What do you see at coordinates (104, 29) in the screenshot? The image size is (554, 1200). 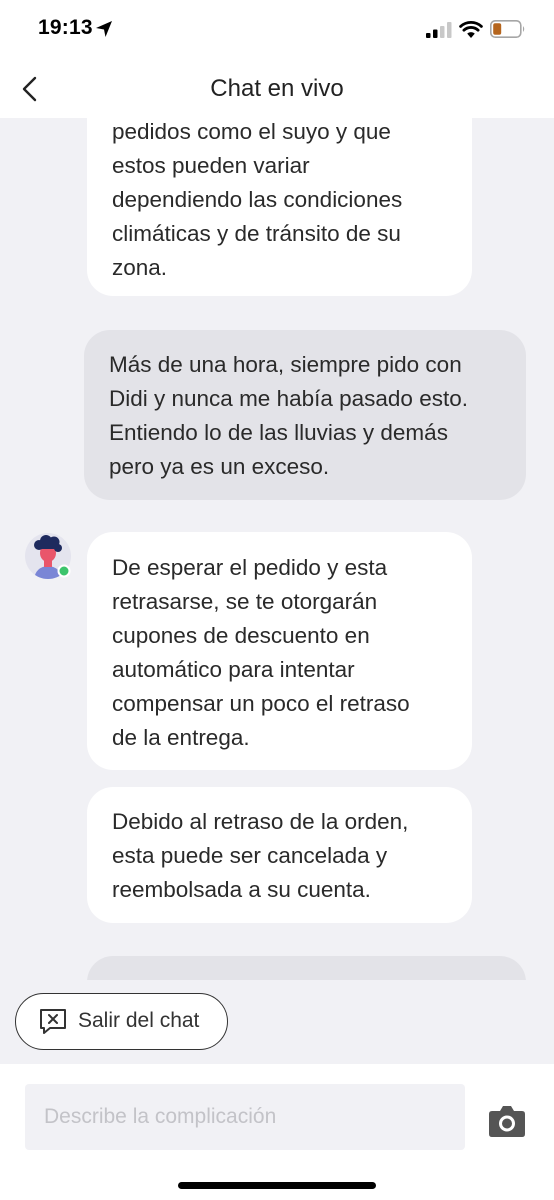 I see `location-arrow-icon` at bounding box center [104, 29].